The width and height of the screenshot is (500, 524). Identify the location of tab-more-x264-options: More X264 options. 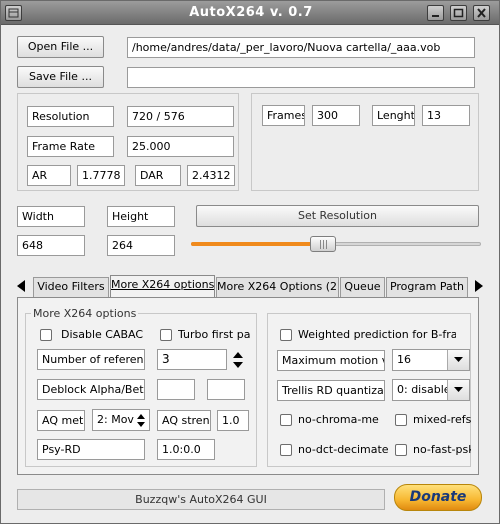
(162, 286).